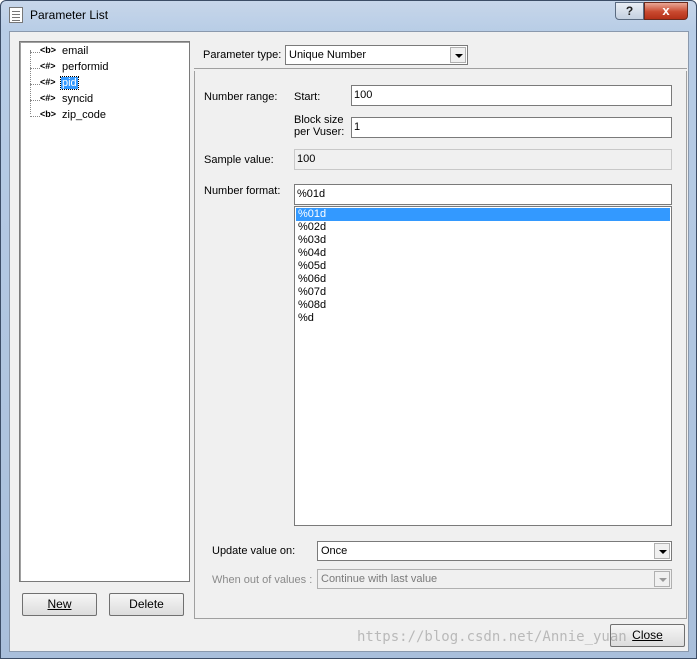  Describe the element at coordinates (483, 240) in the screenshot. I see `list-item: %03d` at that location.